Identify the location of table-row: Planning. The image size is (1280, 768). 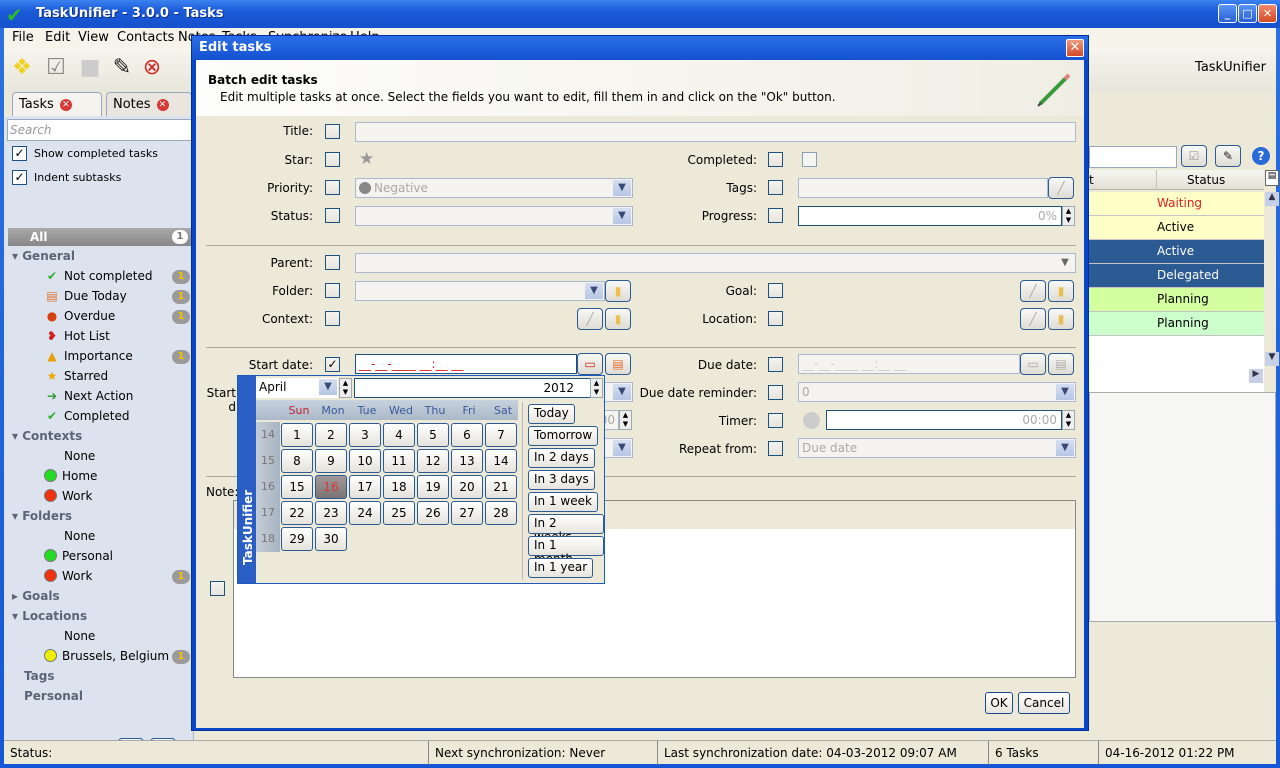
(1176, 324).